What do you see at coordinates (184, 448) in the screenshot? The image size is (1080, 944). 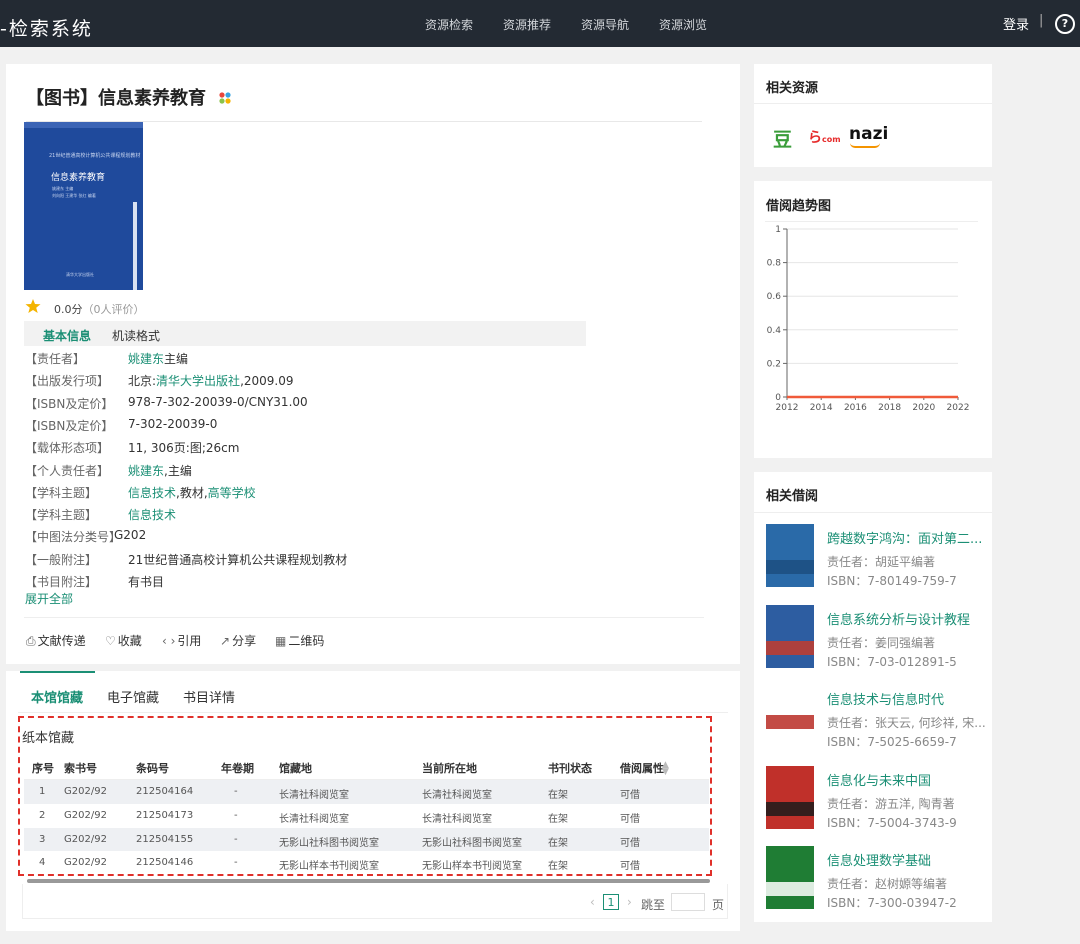 I see `field-text: 11, 306页:图;26cm` at bounding box center [184, 448].